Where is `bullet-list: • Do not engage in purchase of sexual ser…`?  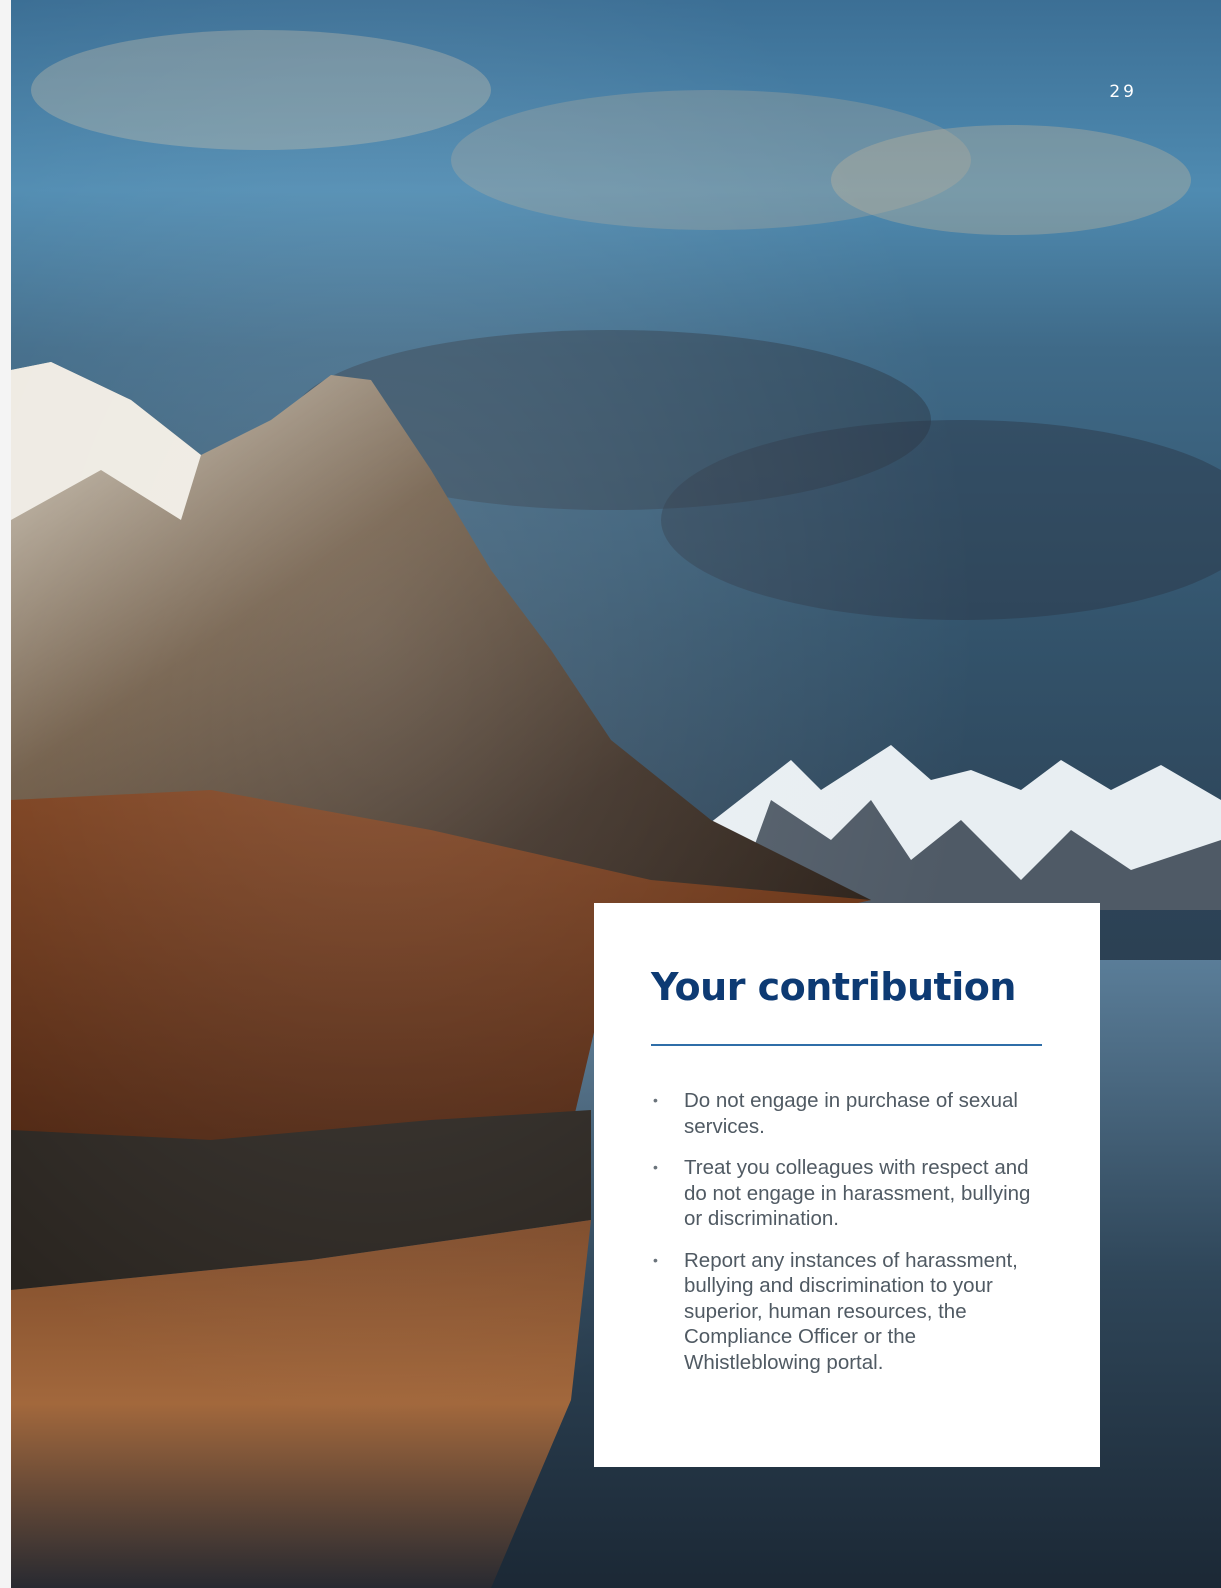
bullet-list: • Do not engage in purchase of sexual ser… is located at coordinates (851, 1239).